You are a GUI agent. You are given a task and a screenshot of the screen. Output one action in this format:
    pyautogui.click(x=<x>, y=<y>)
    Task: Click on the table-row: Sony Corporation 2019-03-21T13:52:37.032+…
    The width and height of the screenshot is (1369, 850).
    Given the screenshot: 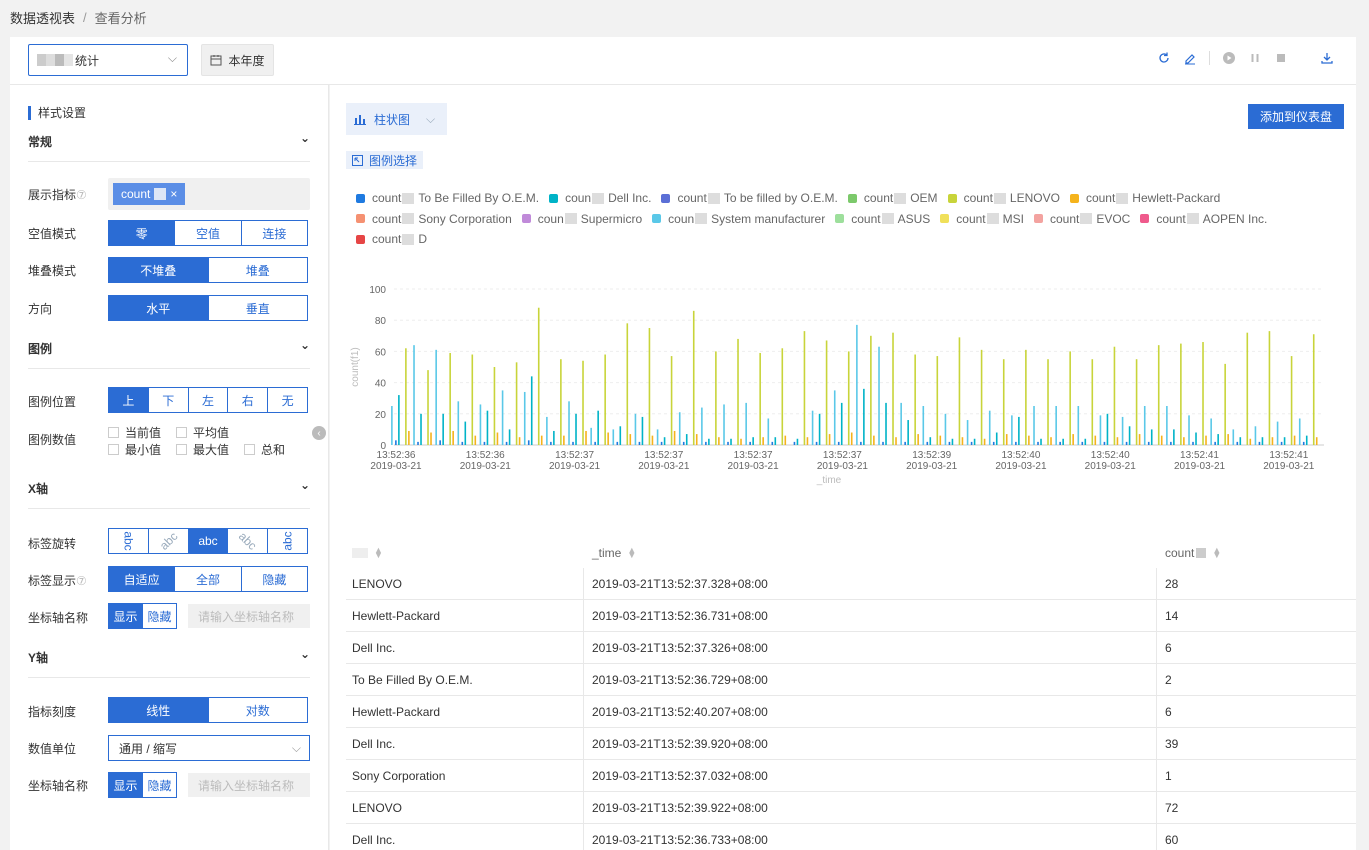 What is the action you would take?
    pyautogui.click(x=851, y=776)
    